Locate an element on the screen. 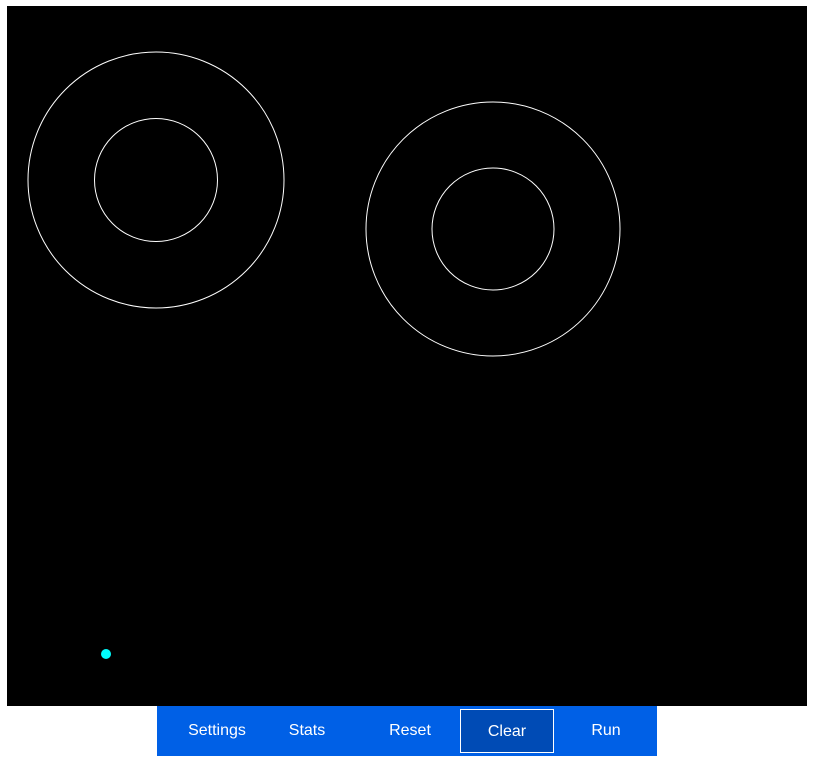 The width and height of the screenshot is (813, 763). run-button: Run is located at coordinates (606, 731).